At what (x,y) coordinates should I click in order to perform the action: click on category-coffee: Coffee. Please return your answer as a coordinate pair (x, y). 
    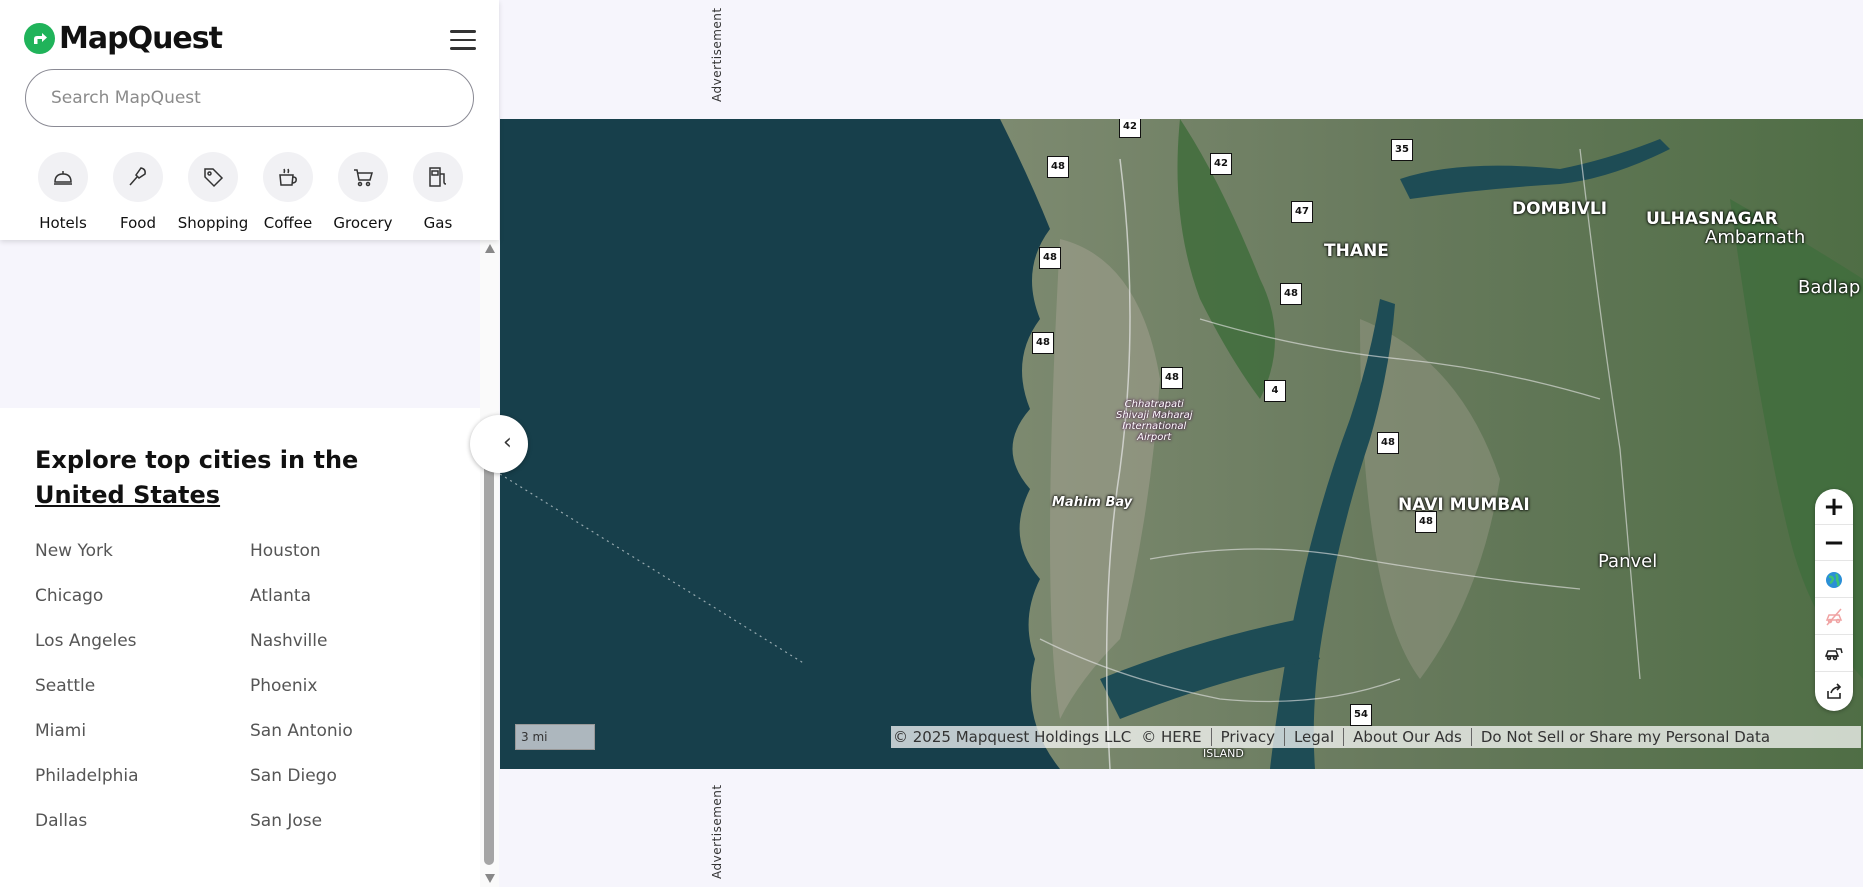
    Looking at the image, I should click on (288, 192).